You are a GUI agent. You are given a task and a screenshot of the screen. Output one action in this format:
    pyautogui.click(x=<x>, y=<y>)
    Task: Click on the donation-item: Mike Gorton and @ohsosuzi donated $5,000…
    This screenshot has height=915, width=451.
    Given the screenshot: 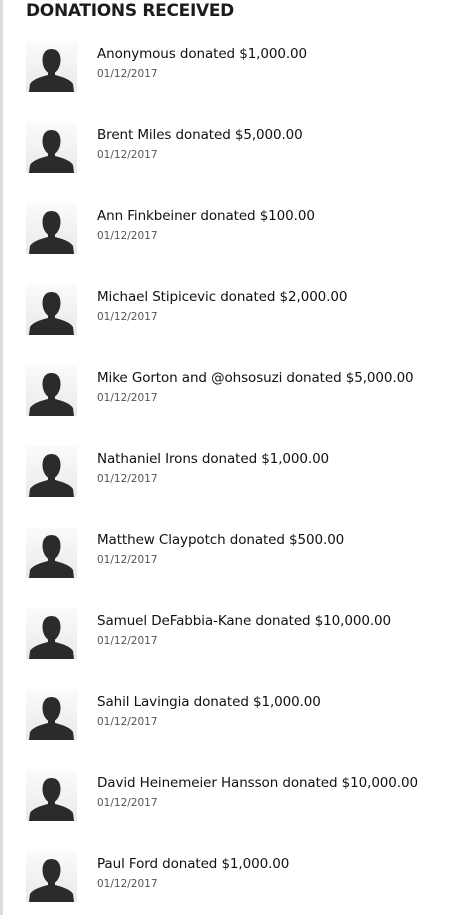 What is the action you would take?
    pyautogui.click(x=225, y=395)
    